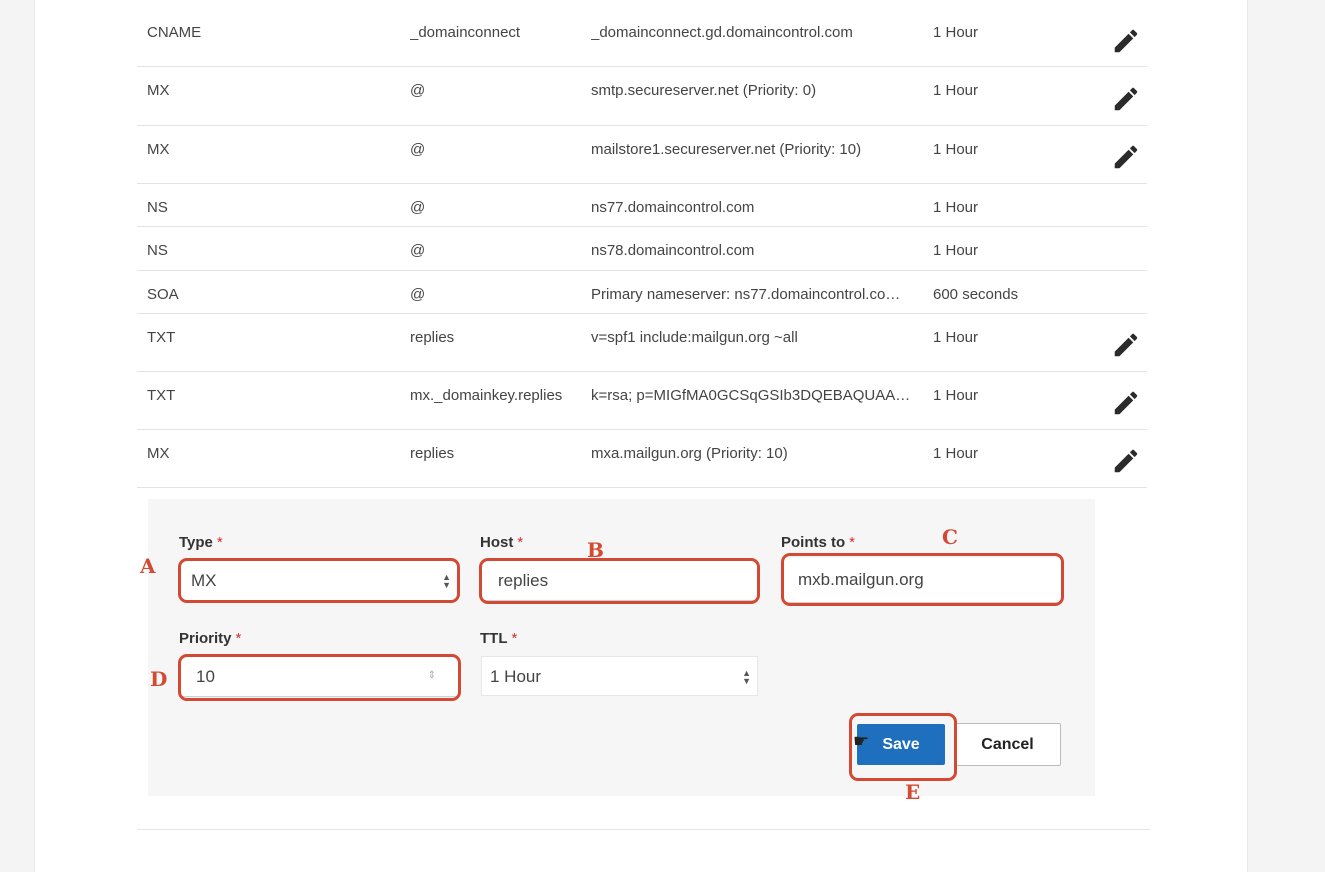 The width and height of the screenshot is (1325, 872). Describe the element at coordinates (704, 90) in the screenshot. I see `record-data: smtp.secureserver.net (Priority: 0)` at that location.